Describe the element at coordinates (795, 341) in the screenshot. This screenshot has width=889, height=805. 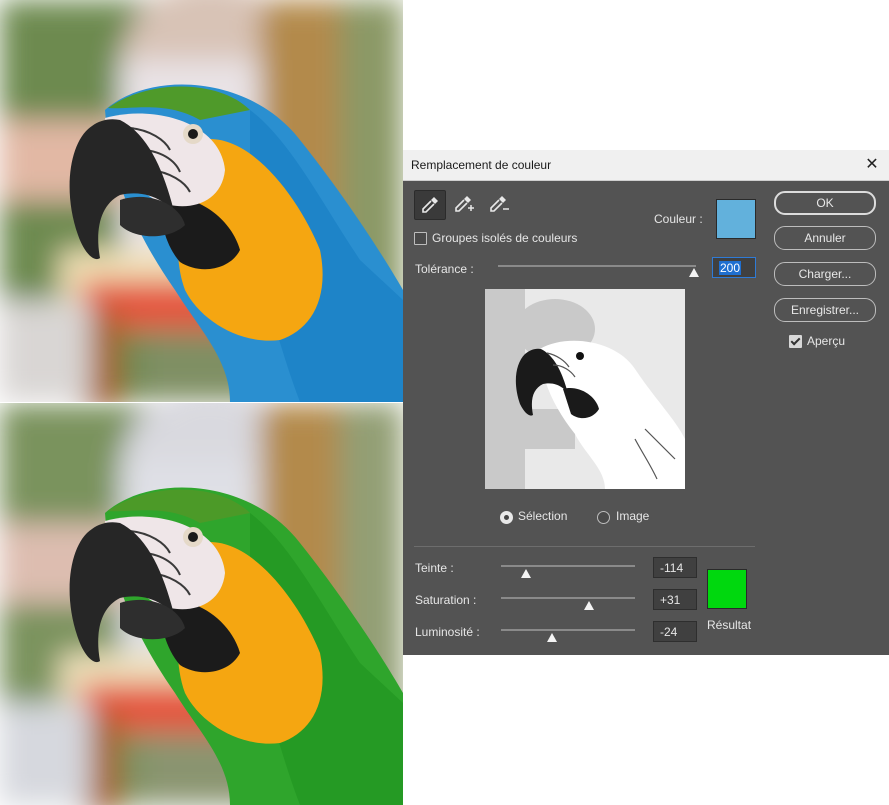
I see `preview-checkbox` at that location.